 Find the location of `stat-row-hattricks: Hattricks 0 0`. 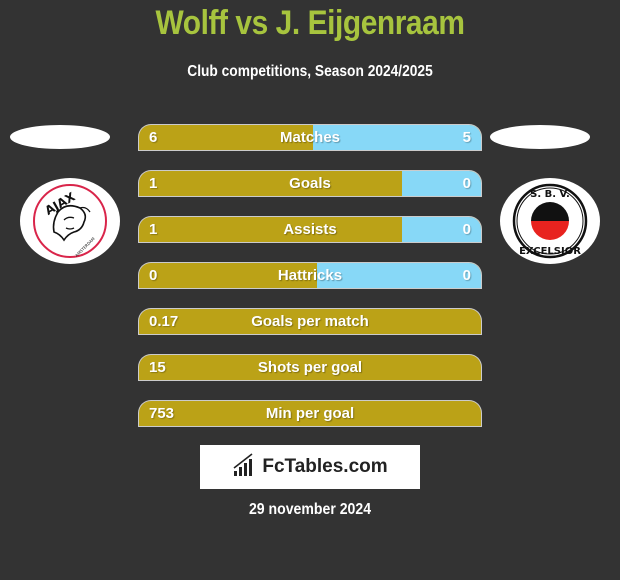

stat-row-hattricks: Hattricks 0 0 is located at coordinates (310, 275).